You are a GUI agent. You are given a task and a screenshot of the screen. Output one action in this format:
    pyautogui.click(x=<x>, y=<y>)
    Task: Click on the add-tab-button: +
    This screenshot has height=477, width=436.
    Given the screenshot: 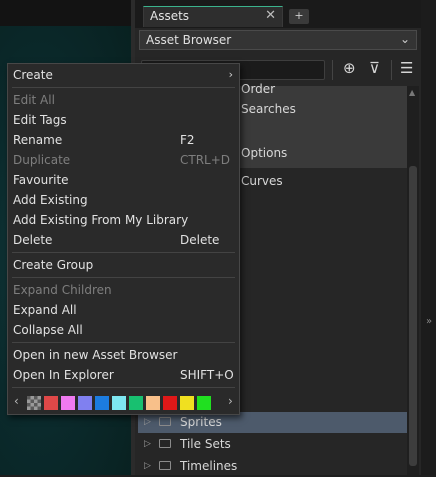 What is the action you would take?
    pyautogui.click(x=299, y=16)
    